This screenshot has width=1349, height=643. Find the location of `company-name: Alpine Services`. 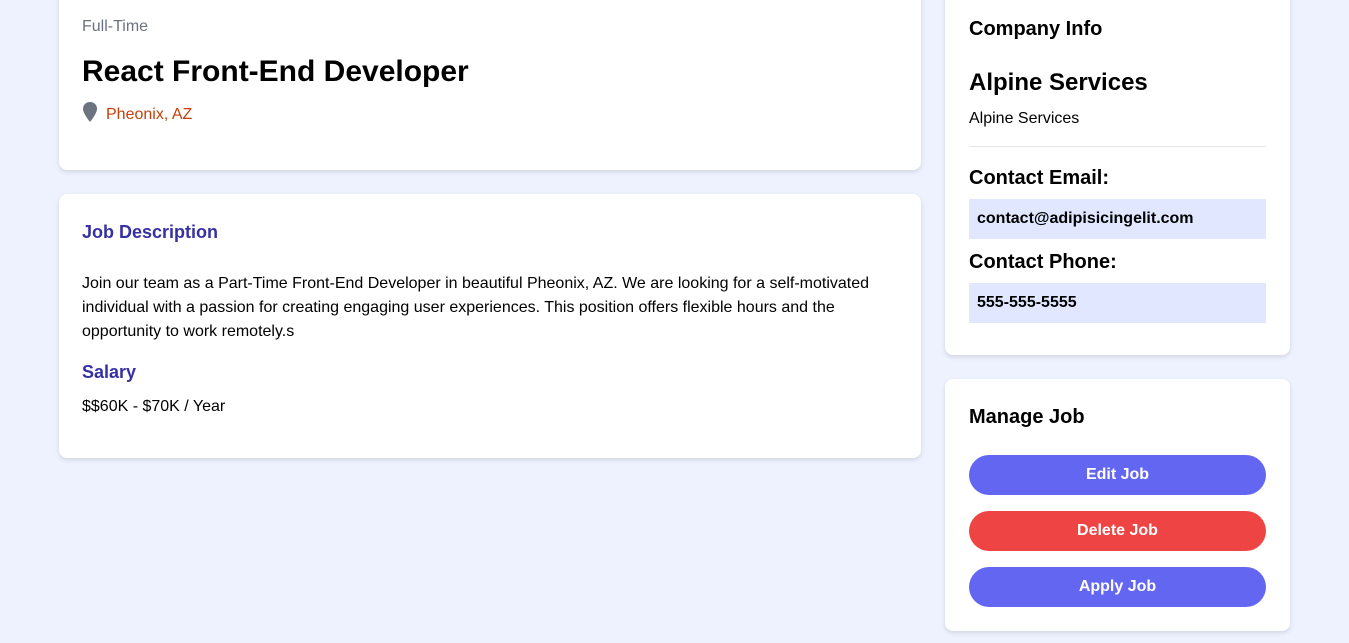

company-name: Alpine Services is located at coordinates (1058, 82).